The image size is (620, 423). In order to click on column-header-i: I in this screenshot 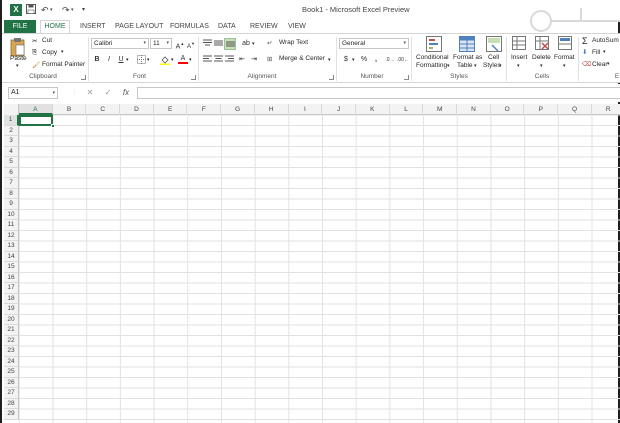, I will do `click(306, 109)`.